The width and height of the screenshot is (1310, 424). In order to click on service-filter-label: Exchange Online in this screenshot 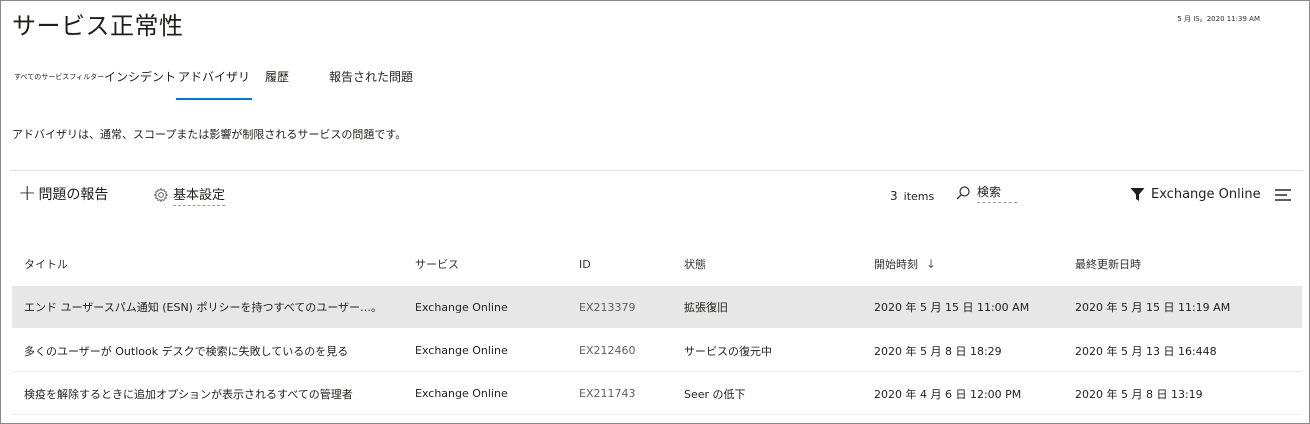, I will do `click(1206, 194)`.